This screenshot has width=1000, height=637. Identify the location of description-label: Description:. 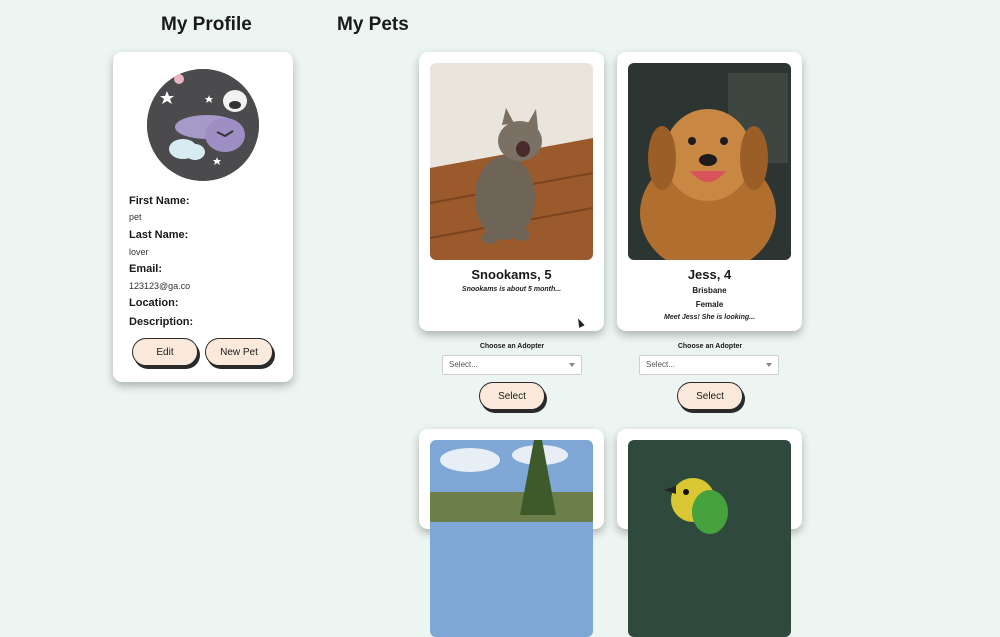
(161, 322).